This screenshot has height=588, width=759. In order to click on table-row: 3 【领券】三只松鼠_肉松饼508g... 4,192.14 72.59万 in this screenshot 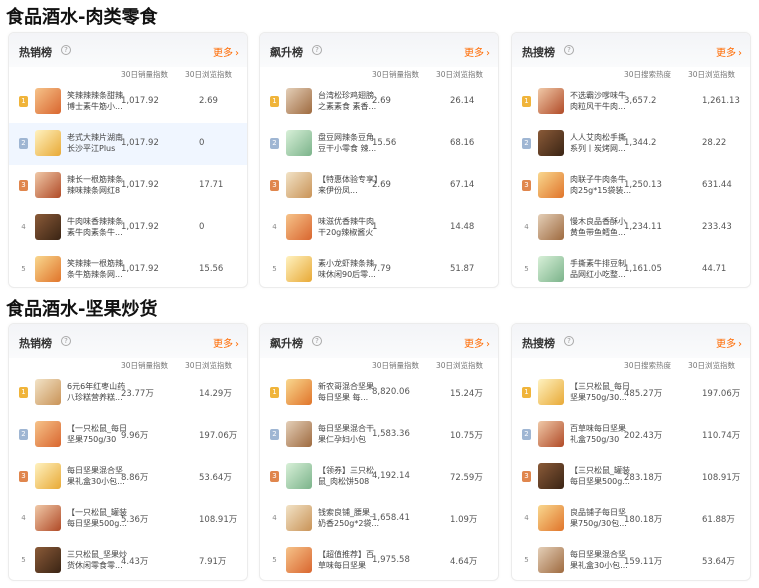, I will do `click(379, 477)`.